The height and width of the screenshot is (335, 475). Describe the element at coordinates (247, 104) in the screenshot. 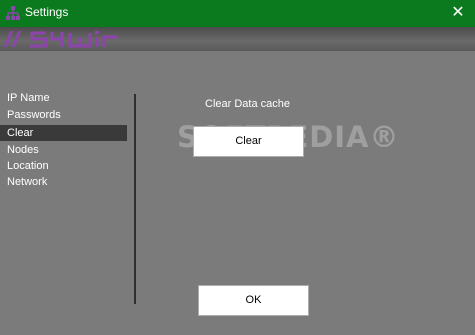

I see `section-label: Clear Data cache` at that location.